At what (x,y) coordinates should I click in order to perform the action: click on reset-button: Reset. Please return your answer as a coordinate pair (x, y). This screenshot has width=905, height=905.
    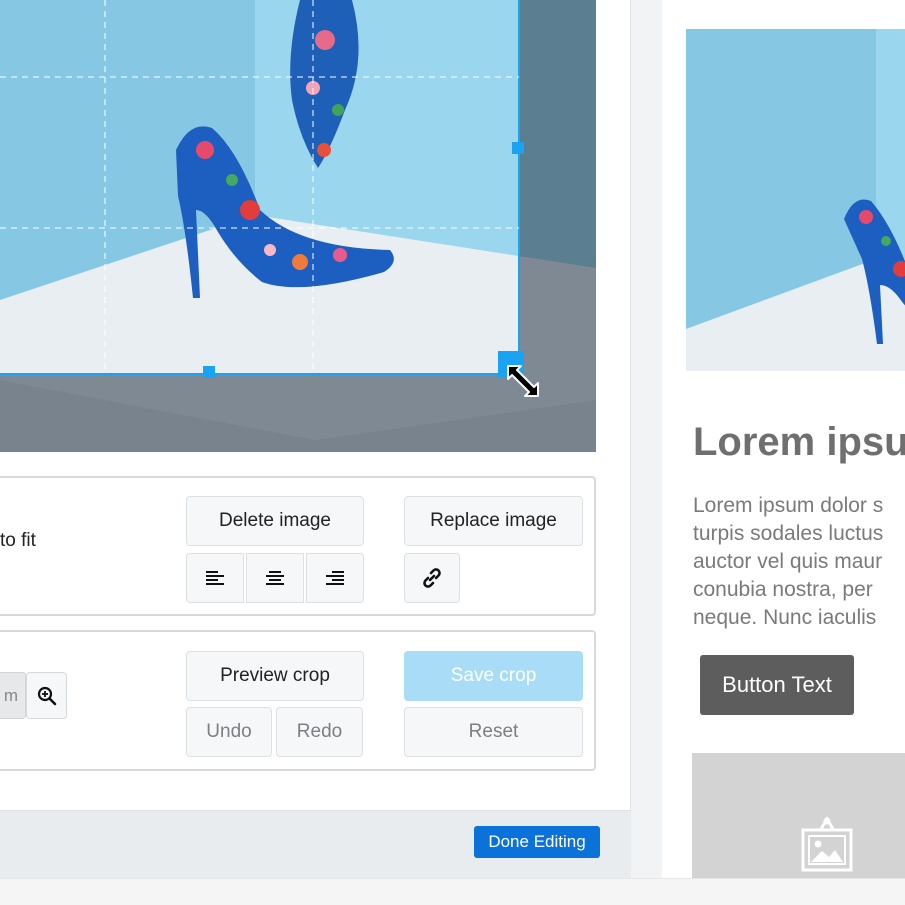
    Looking at the image, I should click on (493, 732).